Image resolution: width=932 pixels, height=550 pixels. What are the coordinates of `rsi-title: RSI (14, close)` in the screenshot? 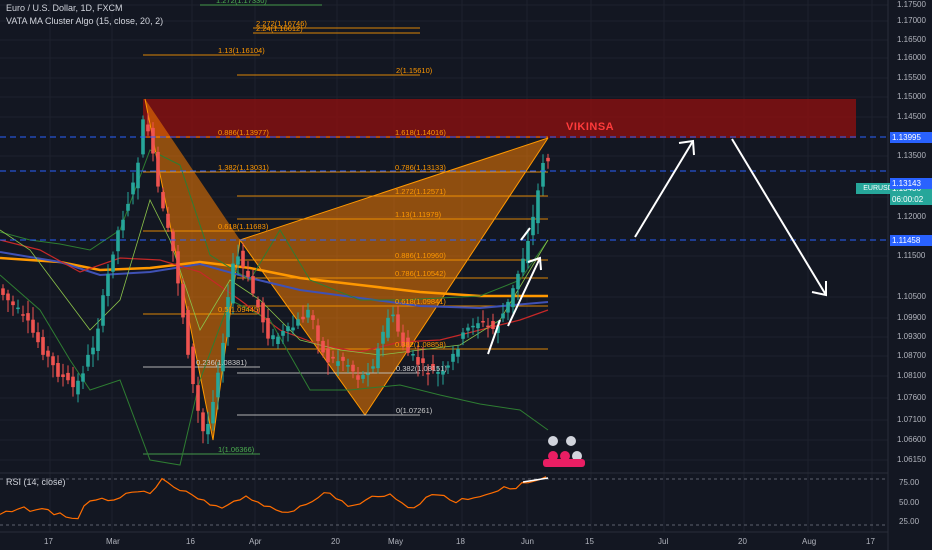 It's located at (36, 482).